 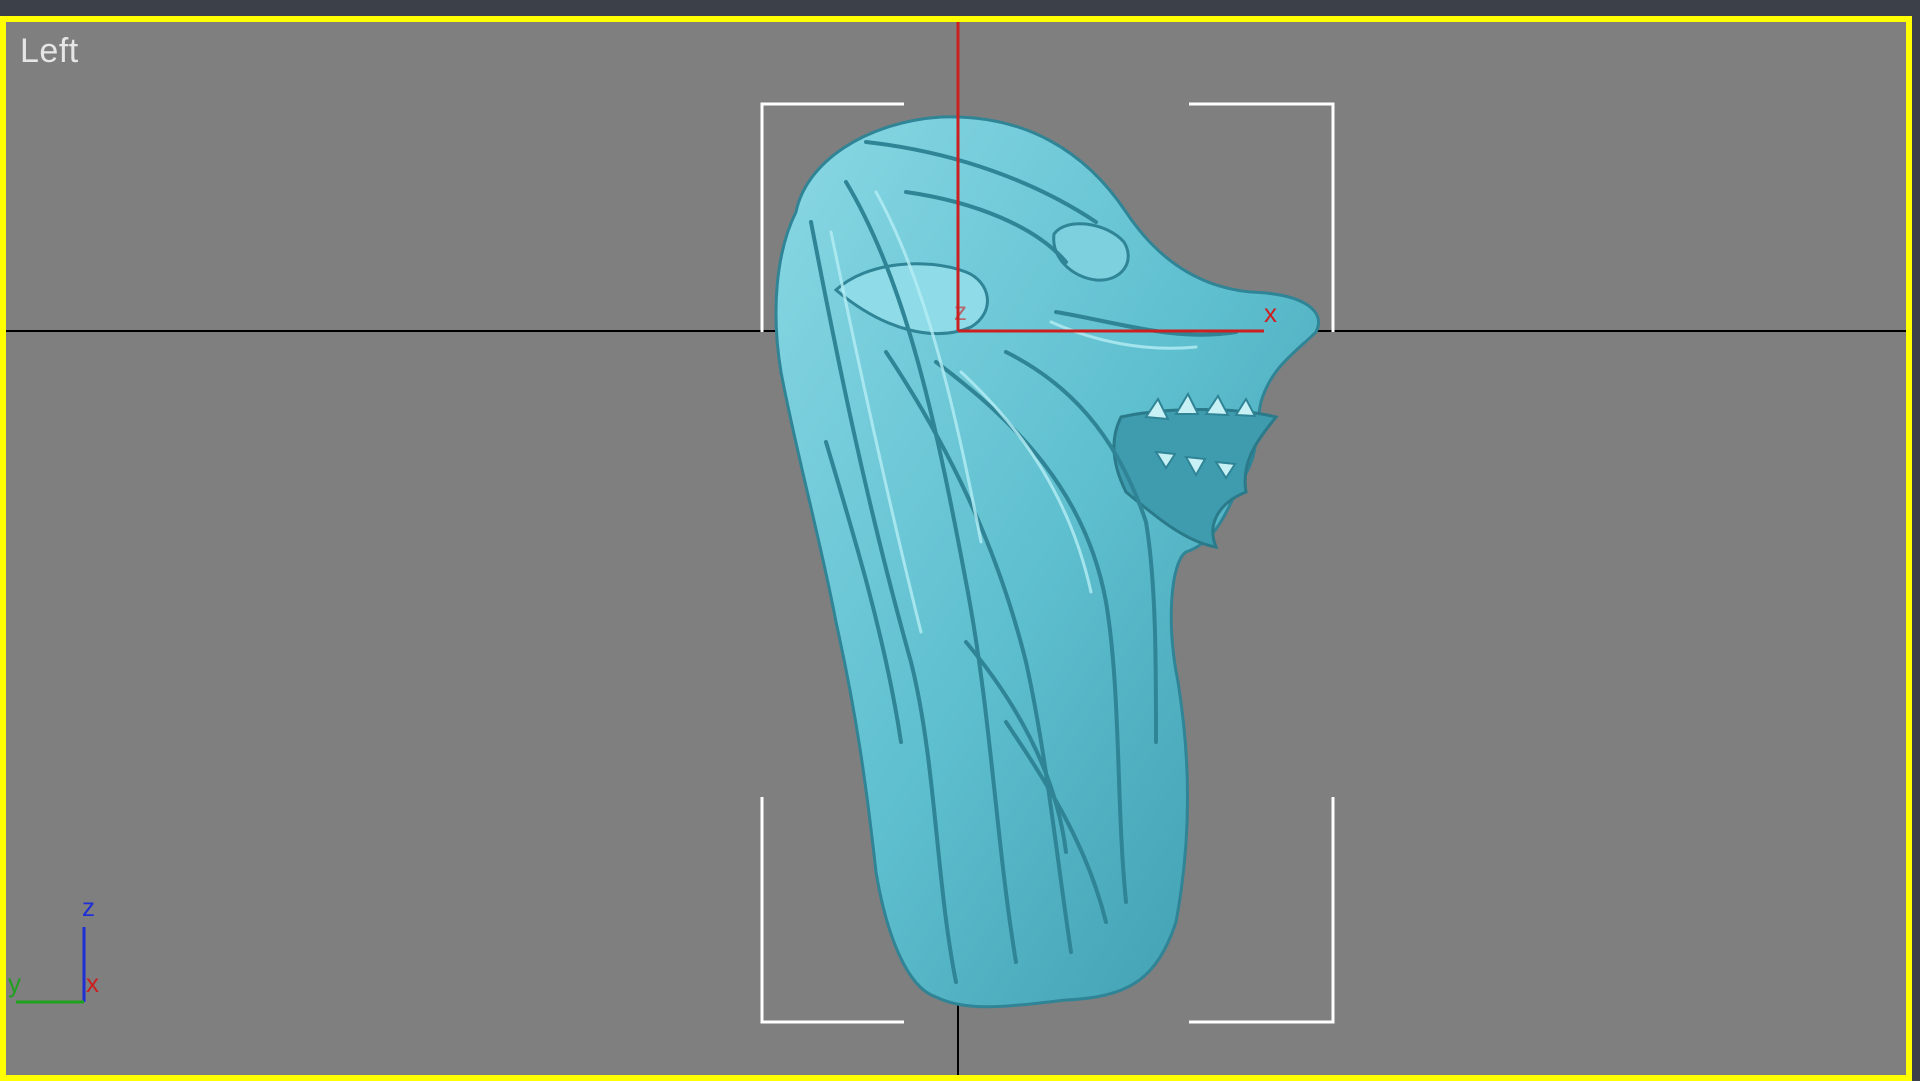 What do you see at coordinates (88, 907) in the screenshot?
I see `triad-z-label: z` at bounding box center [88, 907].